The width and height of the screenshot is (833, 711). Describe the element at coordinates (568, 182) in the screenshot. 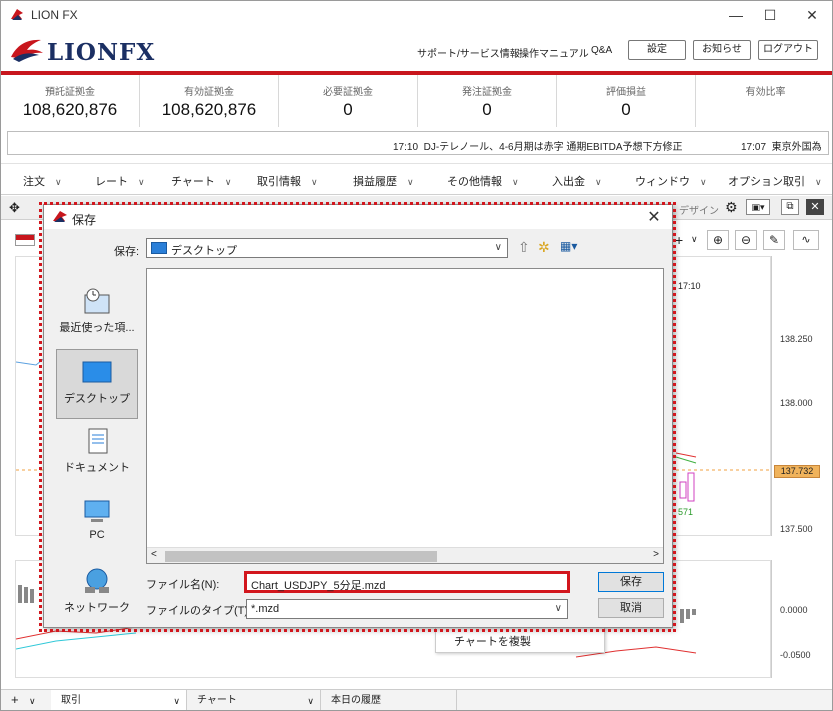

I see `menu-label: 入出金` at that location.